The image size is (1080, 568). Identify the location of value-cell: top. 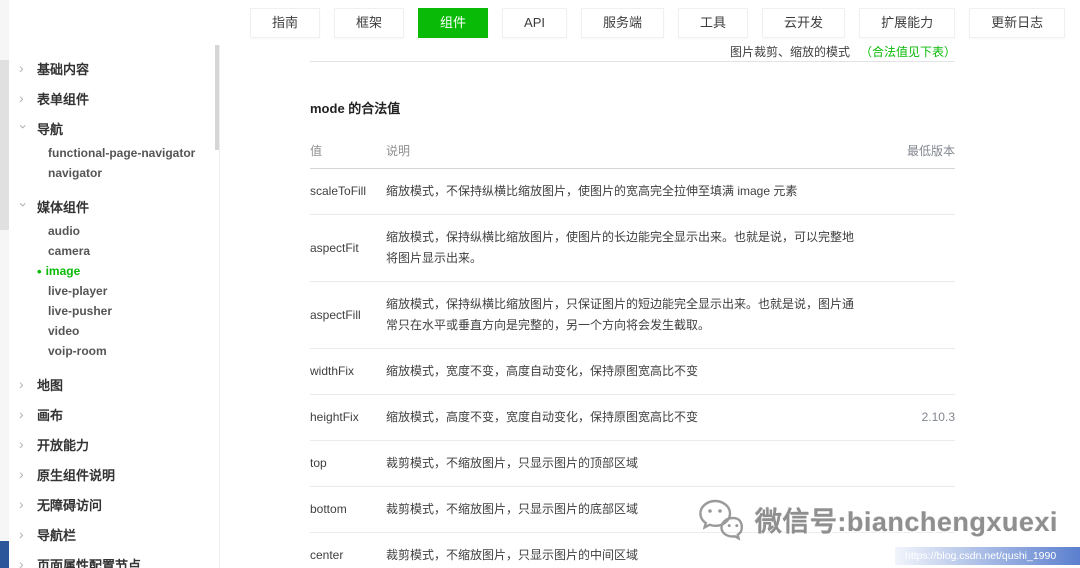
(348, 463).